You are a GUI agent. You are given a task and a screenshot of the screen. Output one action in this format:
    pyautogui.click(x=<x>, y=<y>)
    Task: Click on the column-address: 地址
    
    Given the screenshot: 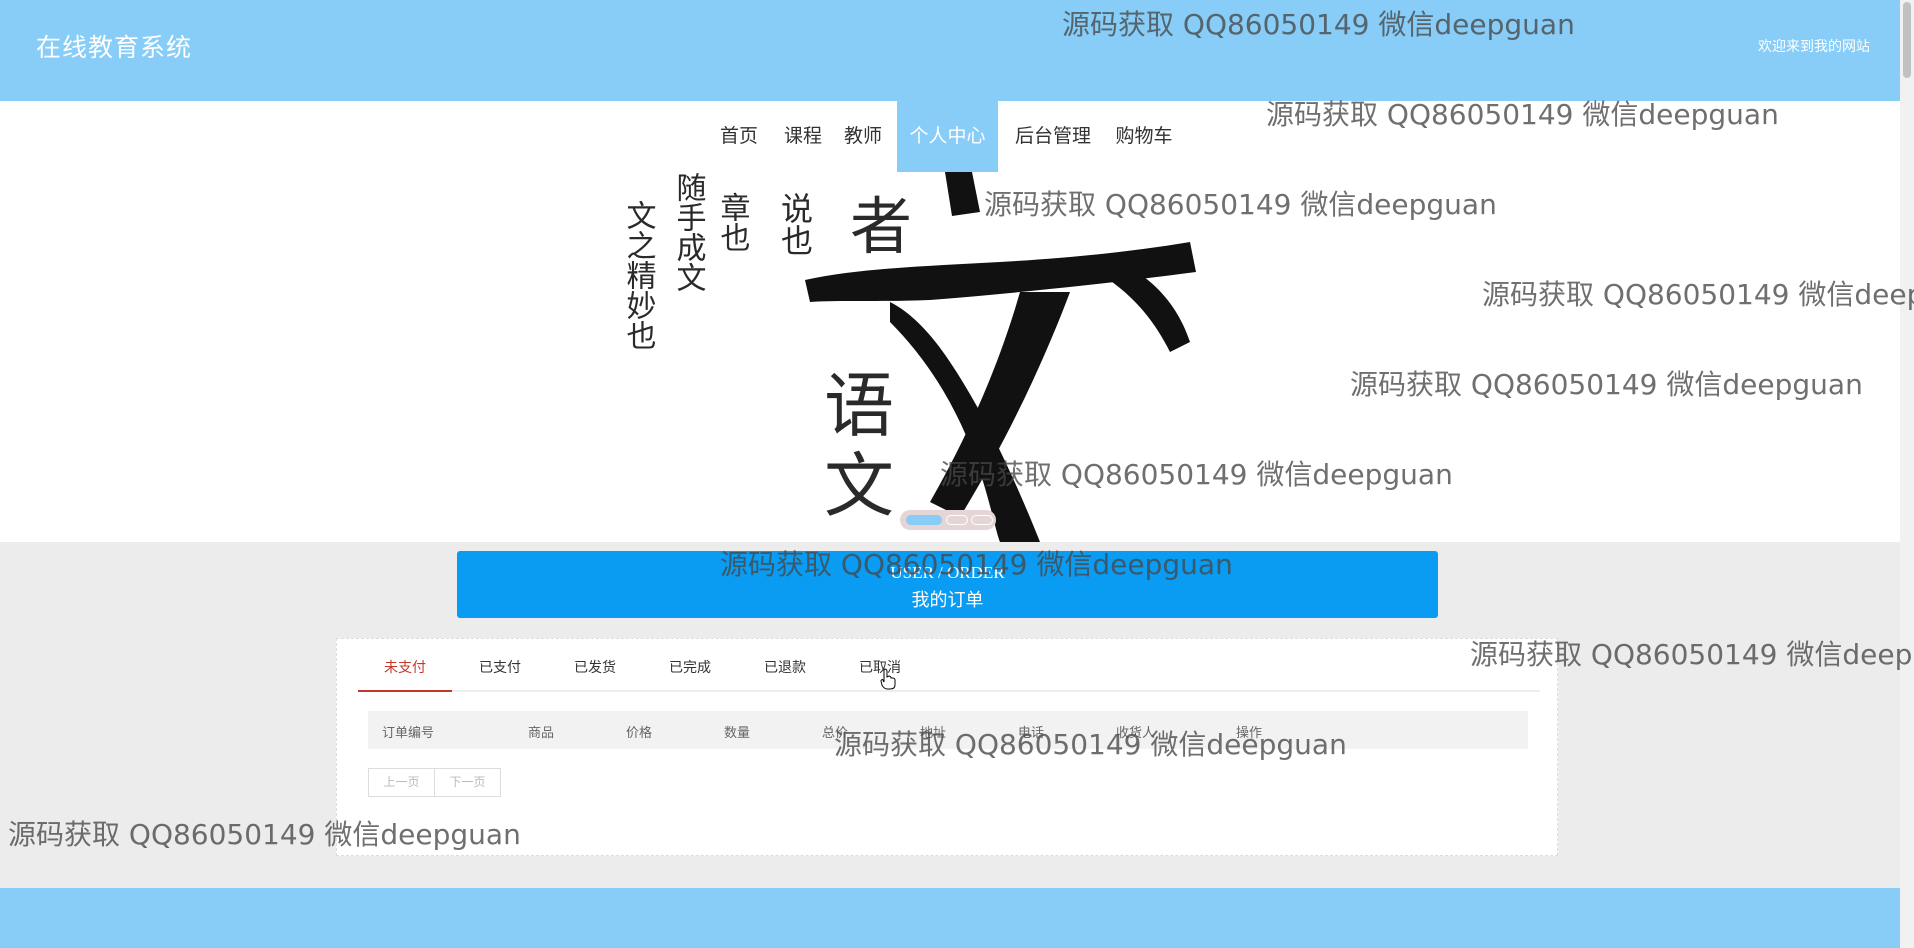 What is the action you would take?
    pyautogui.click(x=933, y=733)
    